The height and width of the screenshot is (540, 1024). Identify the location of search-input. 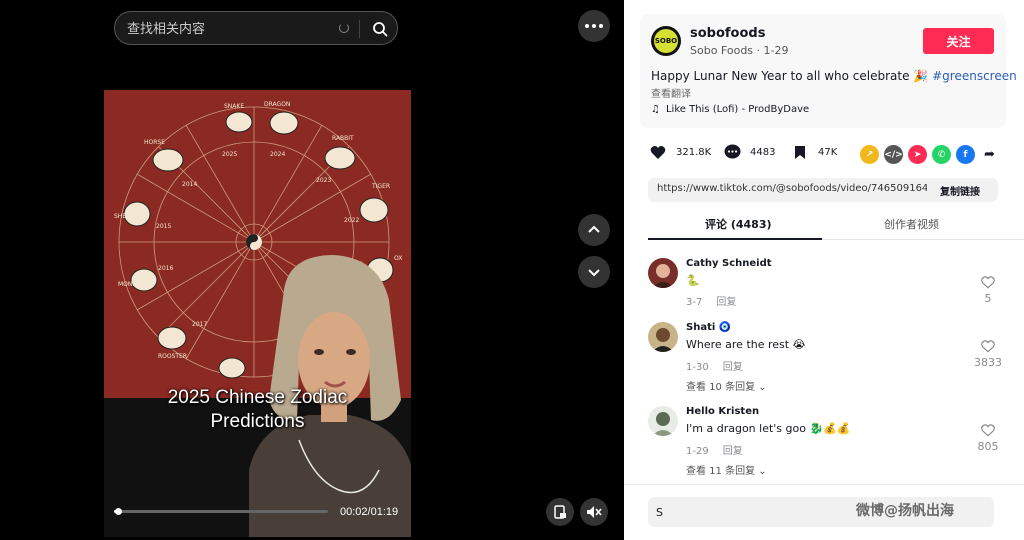
(232, 29).